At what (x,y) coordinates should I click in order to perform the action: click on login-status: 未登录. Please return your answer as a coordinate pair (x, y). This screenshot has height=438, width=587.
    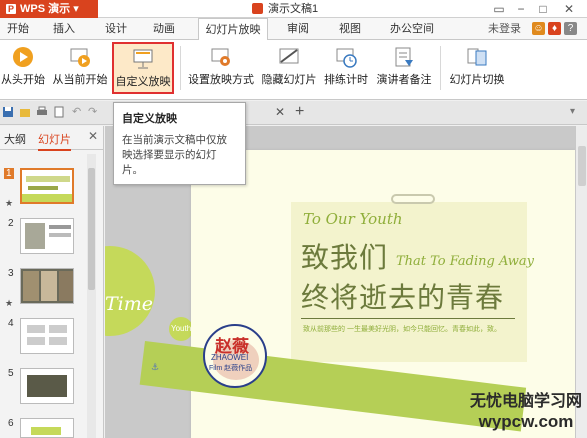
    Looking at the image, I should click on (504, 29).